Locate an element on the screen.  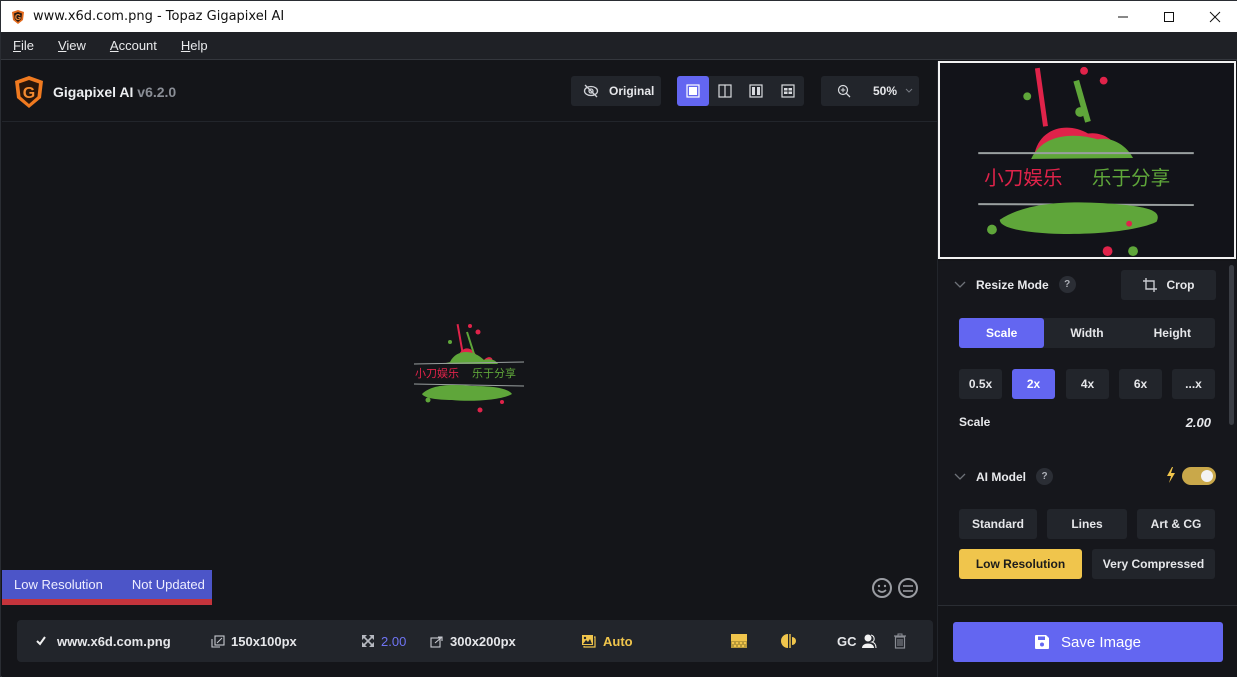
grid-view-icon is located at coordinates (788, 91).